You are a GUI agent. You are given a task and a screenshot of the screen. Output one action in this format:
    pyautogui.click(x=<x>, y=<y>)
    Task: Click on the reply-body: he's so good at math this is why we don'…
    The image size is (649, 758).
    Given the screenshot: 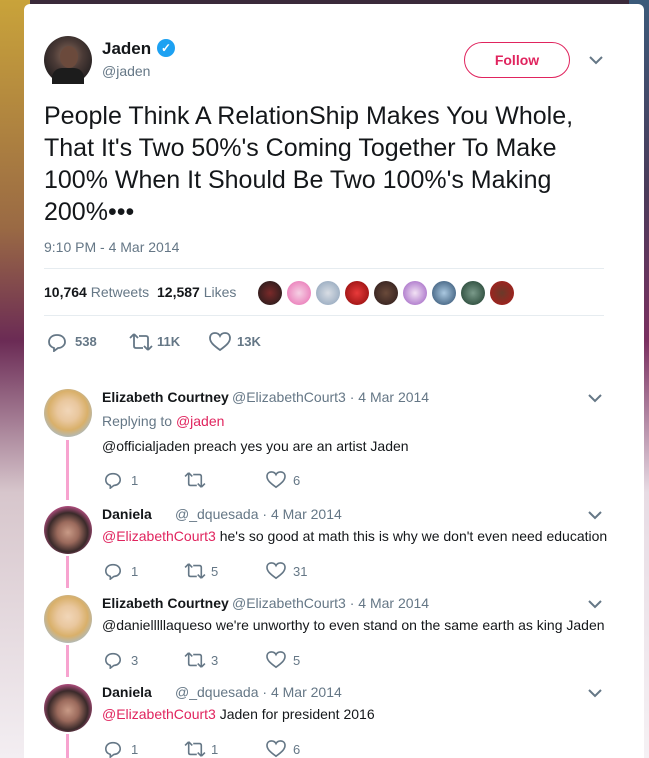 What is the action you would take?
    pyautogui.click(x=411, y=536)
    